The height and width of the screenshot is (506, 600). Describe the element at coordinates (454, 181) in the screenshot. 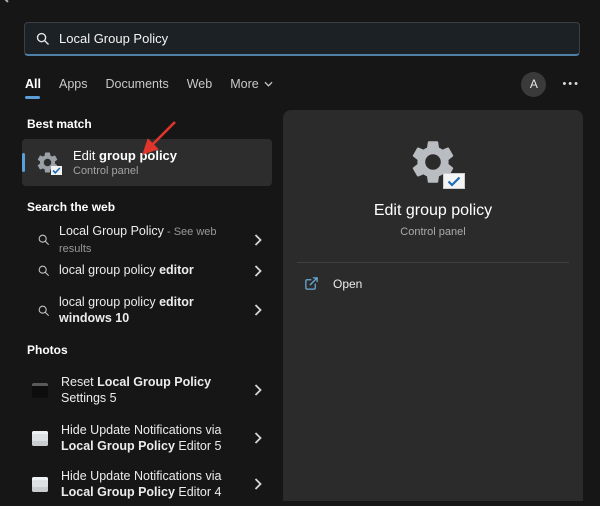

I see `checkmark-badge-icon` at that location.